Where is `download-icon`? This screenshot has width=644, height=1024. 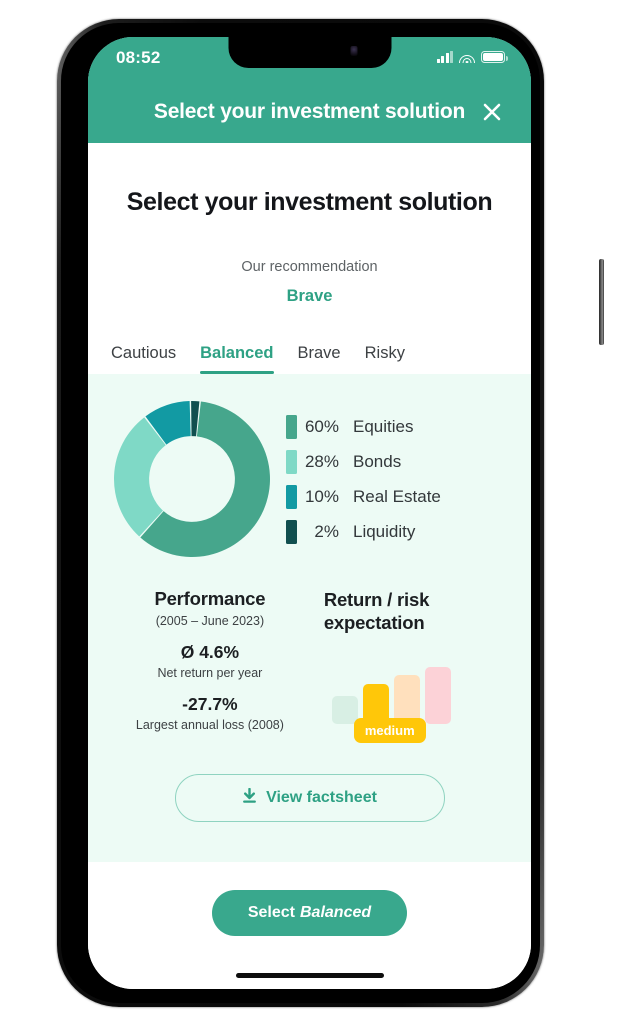 download-icon is located at coordinates (249, 798).